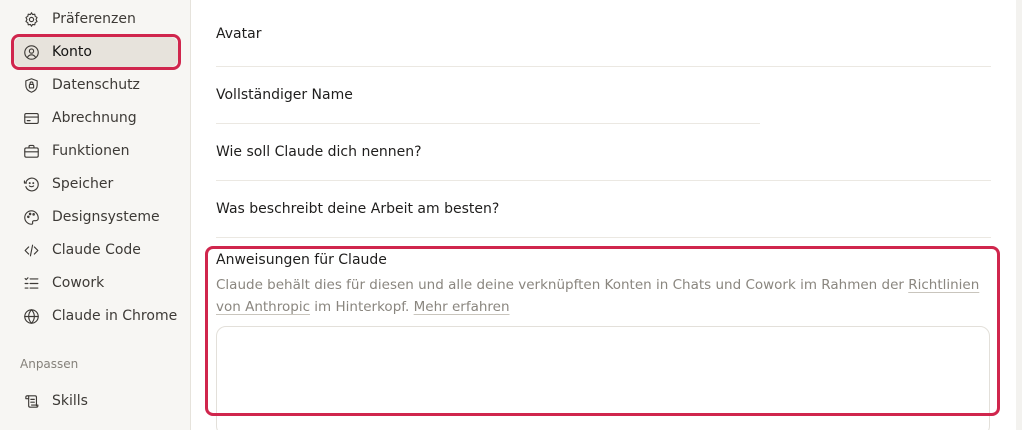 The image size is (1024, 430). Describe the element at coordinates (1019, 215) in the screenshot. I see `scrollbar` at that location.